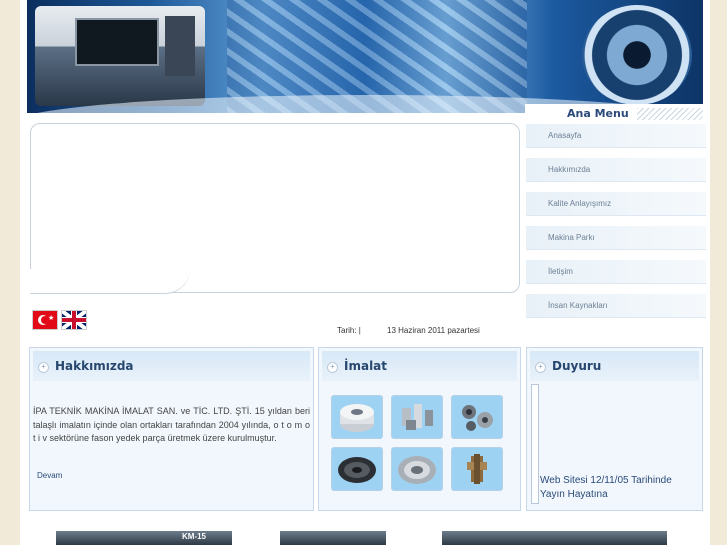 The image size is (727, 545). I want to click on announcements-header: + Duyuru, so click(614, 366).